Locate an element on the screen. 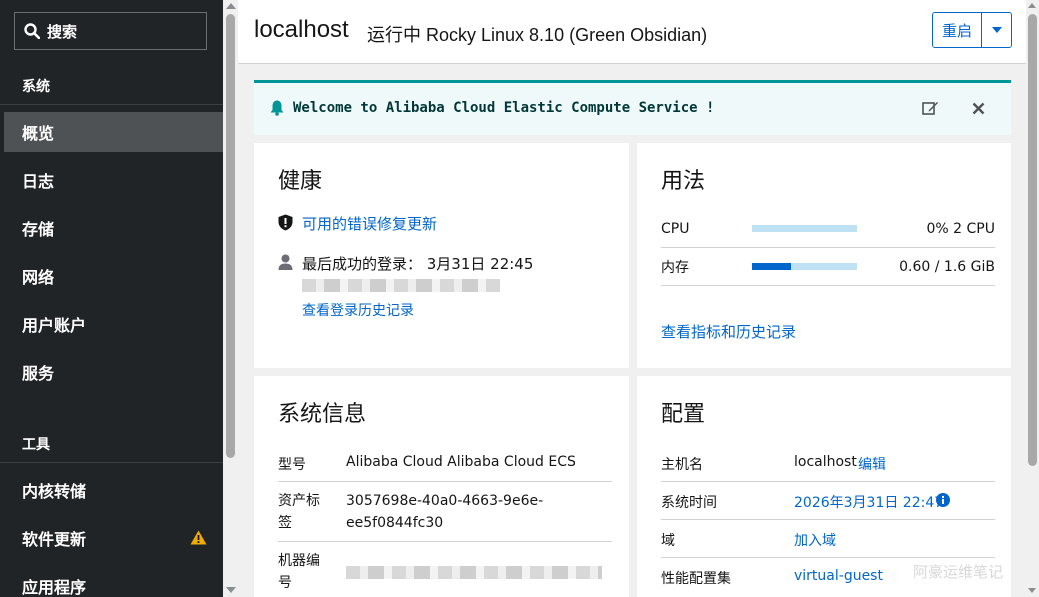 The height and width of the screenshot is (597, 1039). usage-row-memory: 内存 0.60 / 1.6 GiB is located at coordinates (828, 267).